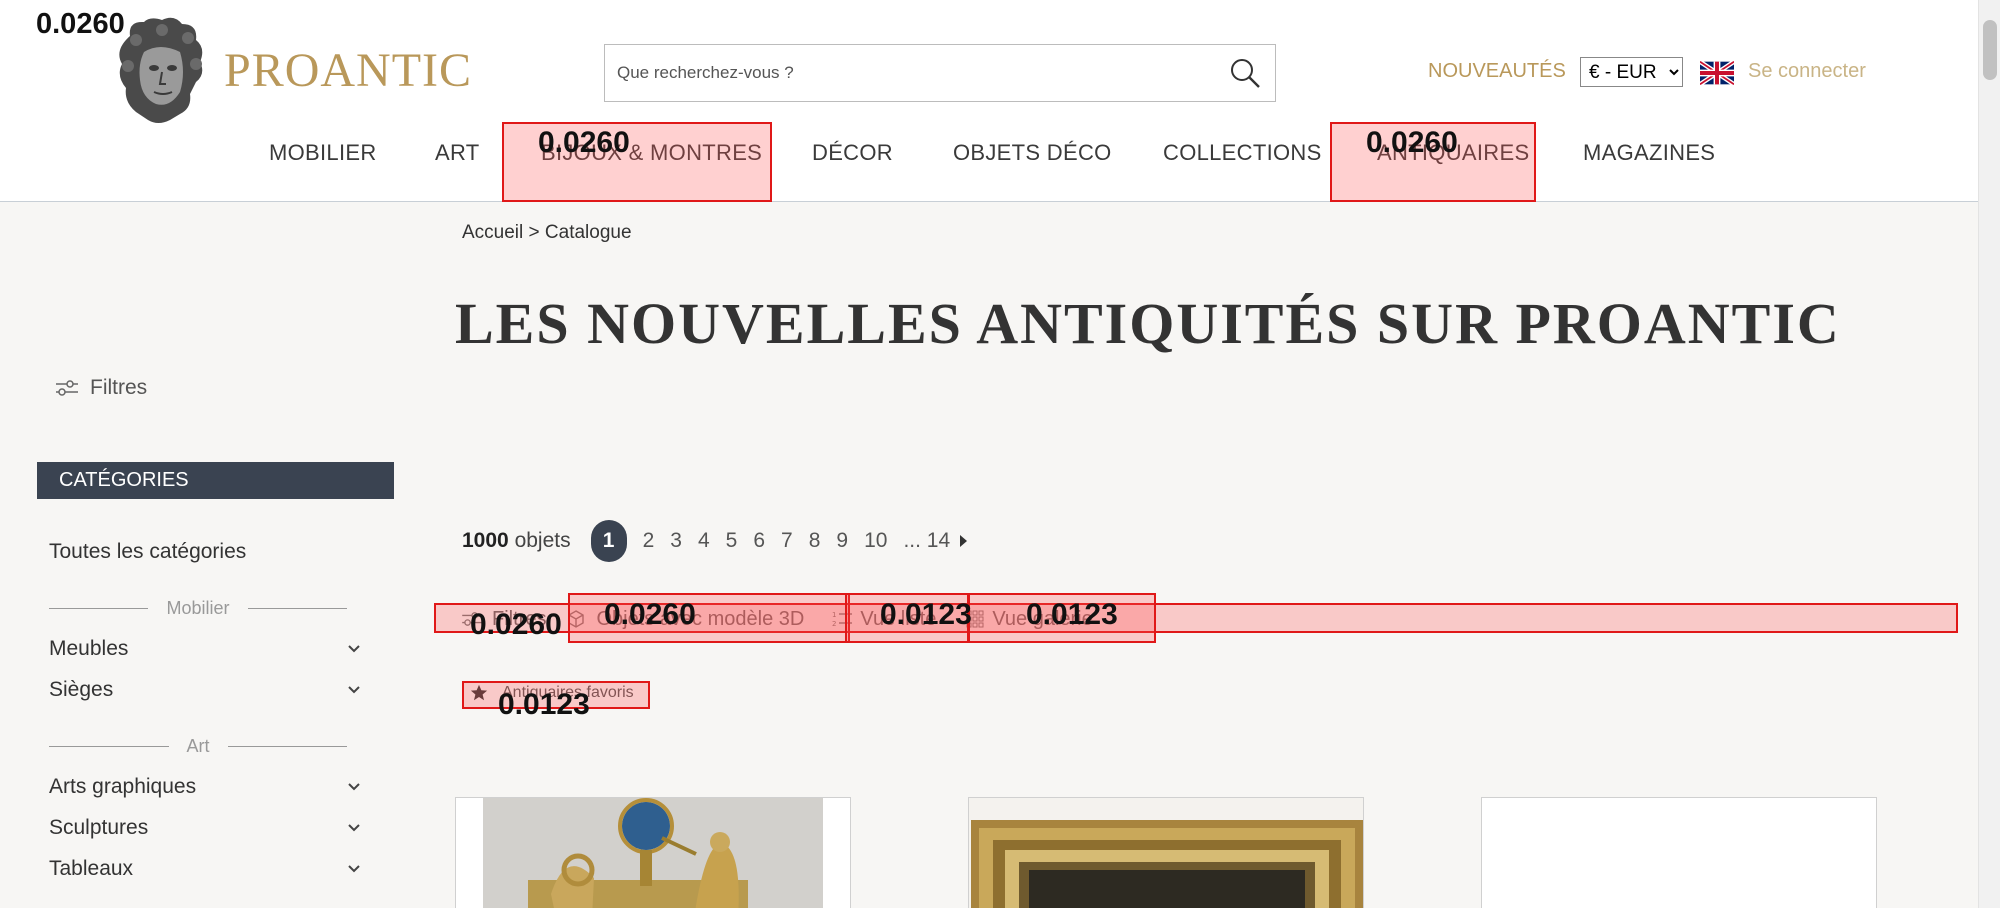 The height and width of the screenshot is (908, 2000). I want to click on category-meubles: Meubles, so click(205, 649).